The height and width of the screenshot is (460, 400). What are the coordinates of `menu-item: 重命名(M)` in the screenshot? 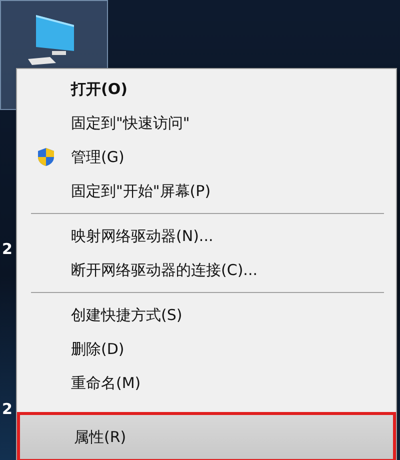 It's located at (206, 383).